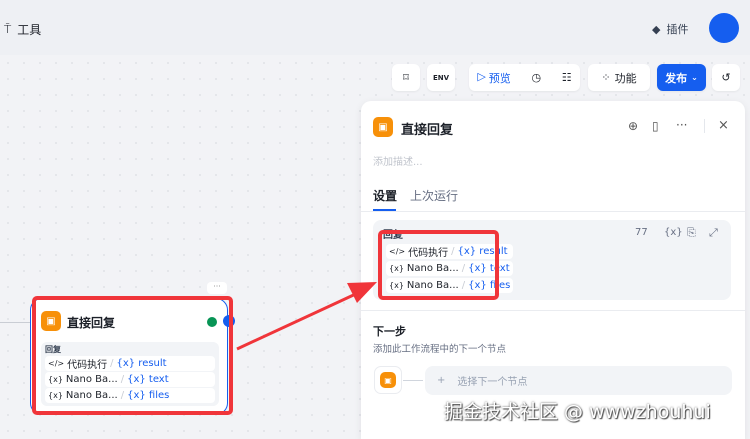 The height and width of the screenshot is (439, 750). What do you see at coordinates (577, 412) in the screenshot?
I see `watermark: 掘金技术社区 @ wwwzhouhui` at bounding box center [577, 412].